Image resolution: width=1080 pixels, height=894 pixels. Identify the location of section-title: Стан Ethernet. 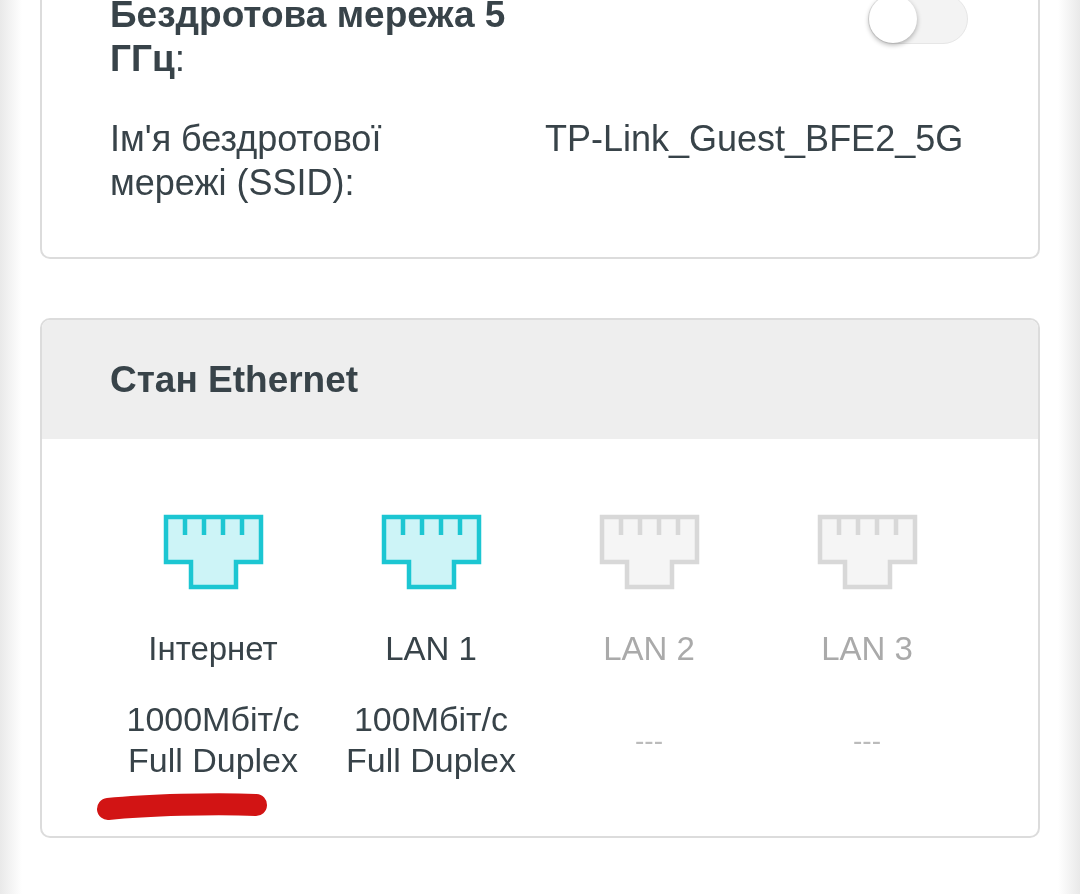
(234, 379).